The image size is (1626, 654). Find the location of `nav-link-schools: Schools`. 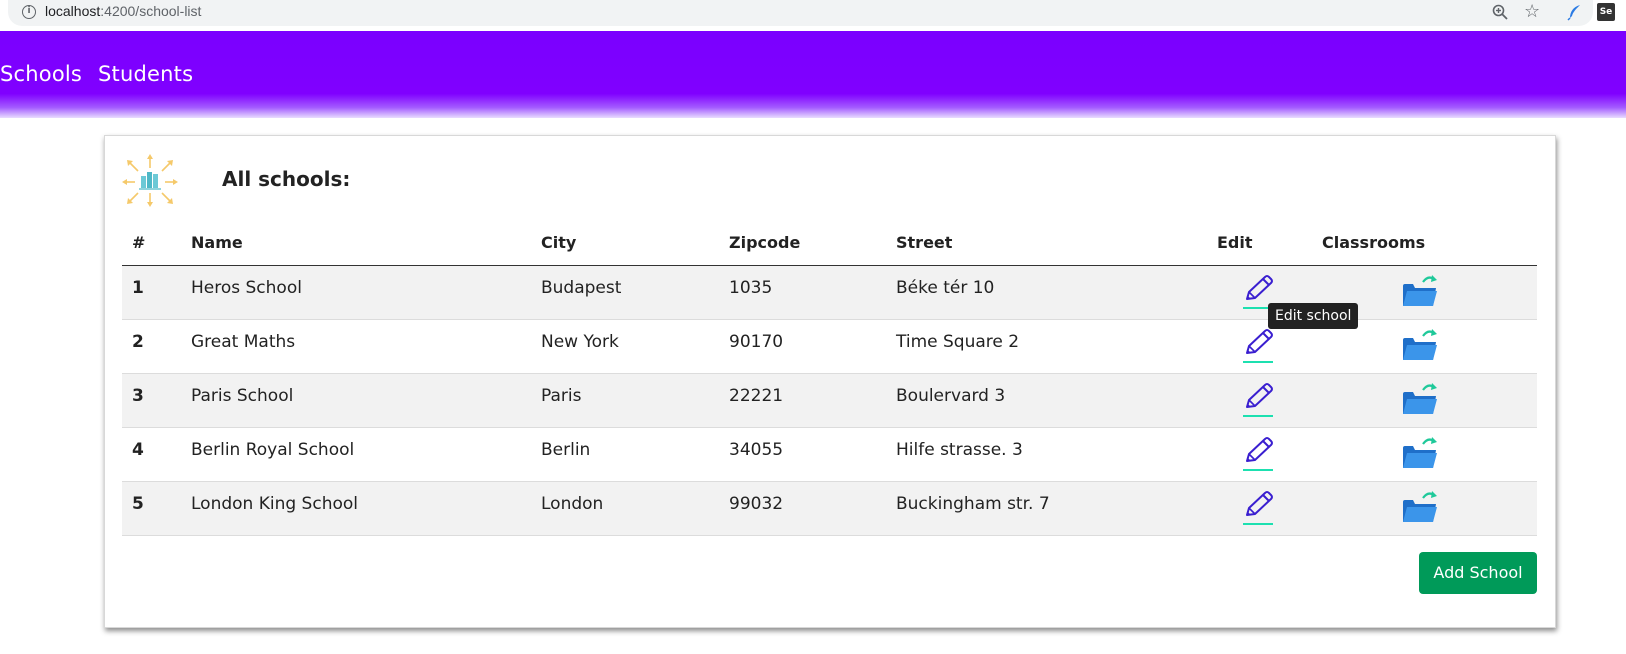

nav-link-schools: Schools is located at coordinates (41, 74).